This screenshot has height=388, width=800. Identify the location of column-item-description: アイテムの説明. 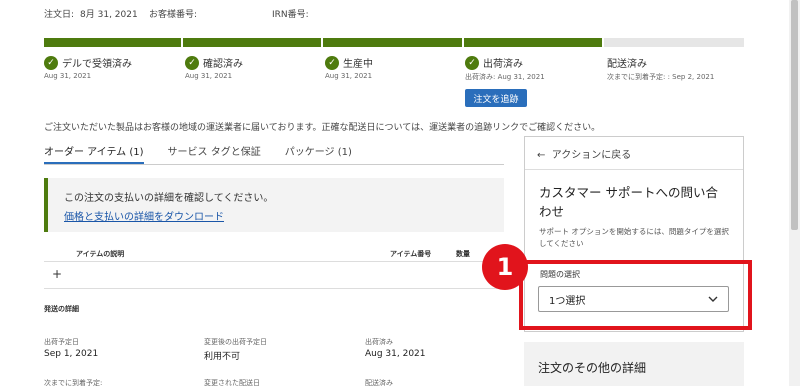
(100, 254).